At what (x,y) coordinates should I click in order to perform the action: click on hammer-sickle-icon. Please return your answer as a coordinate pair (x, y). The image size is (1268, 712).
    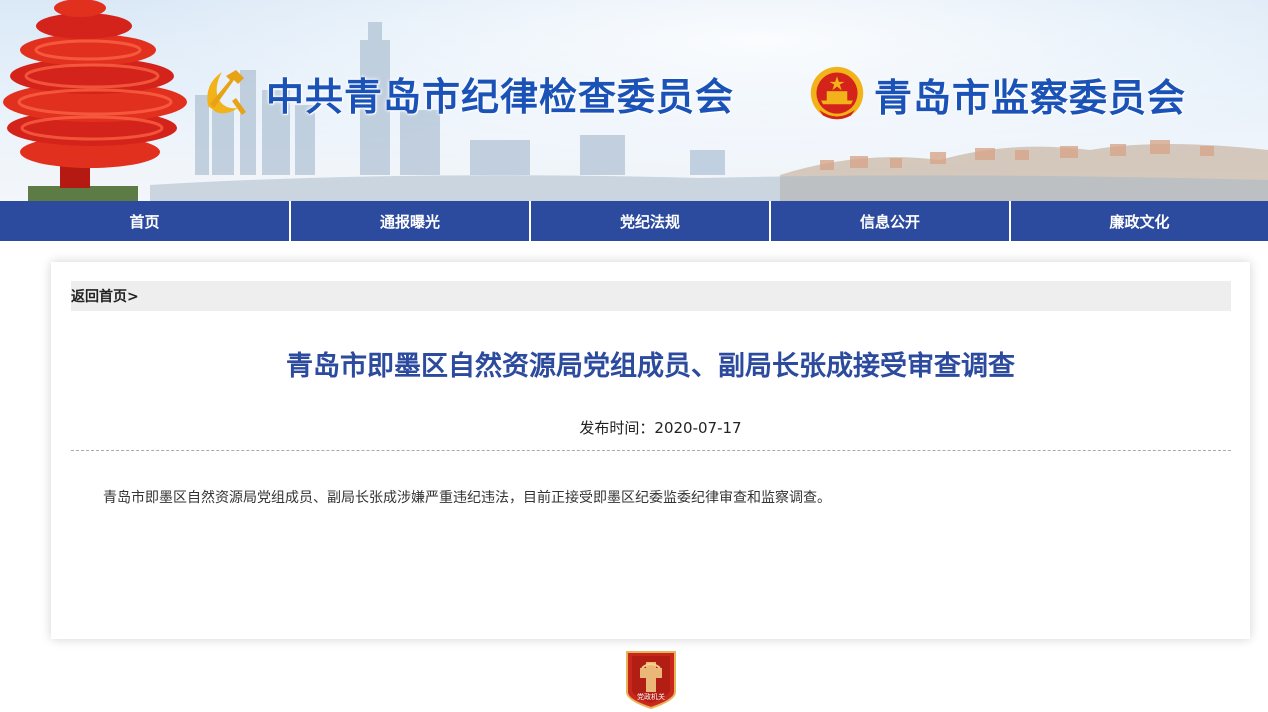
    Looking at the image, I should click on (226, 92).